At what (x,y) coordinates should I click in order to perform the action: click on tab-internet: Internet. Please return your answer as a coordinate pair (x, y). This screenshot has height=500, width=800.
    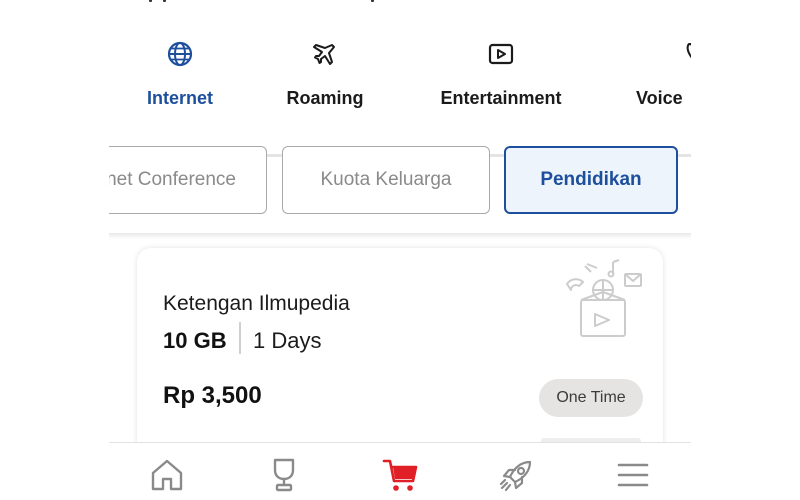
    Looking at the image, I should click on (180, 83).